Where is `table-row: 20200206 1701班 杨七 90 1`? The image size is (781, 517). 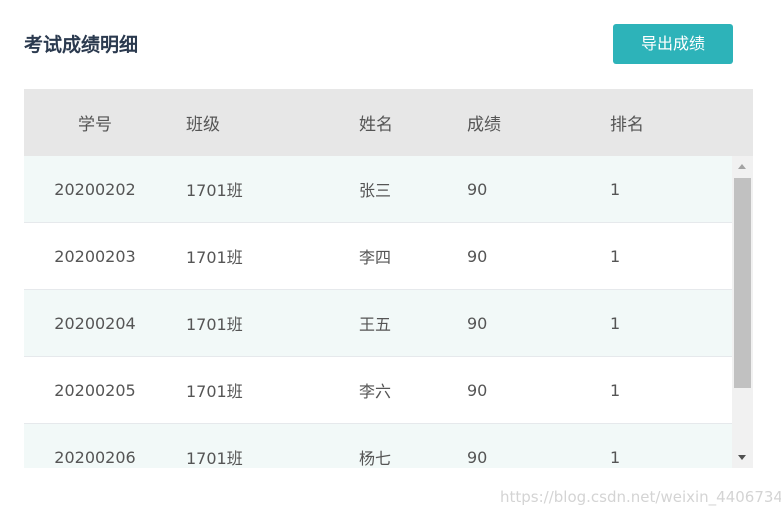 table-row: 20200206 1701班 杨七 90 1 is located at coordinates (378, 446).